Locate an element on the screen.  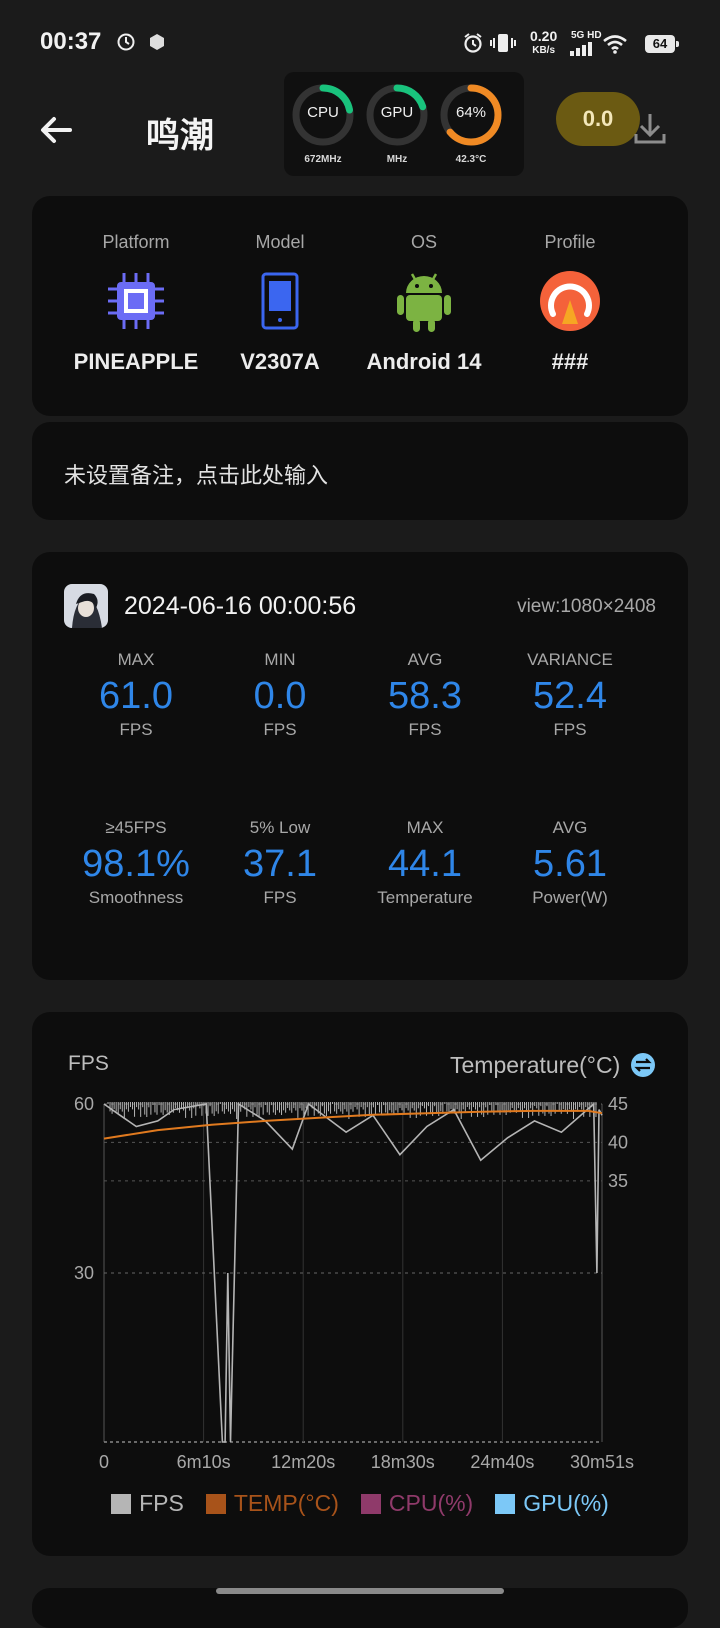
os-info: OS Android 14 is located at coordinates (424, 285).